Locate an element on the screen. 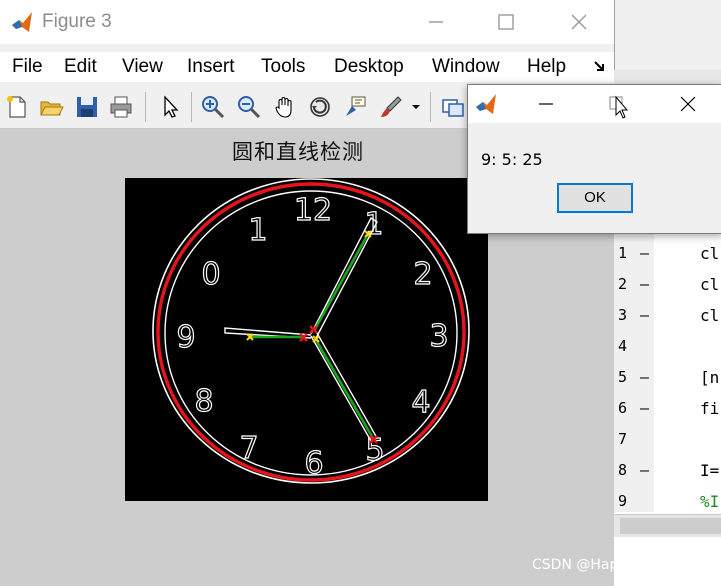 The height and width of the screenshot is (586, 721). chevron-down-icon is located at coordinates (416, 107).